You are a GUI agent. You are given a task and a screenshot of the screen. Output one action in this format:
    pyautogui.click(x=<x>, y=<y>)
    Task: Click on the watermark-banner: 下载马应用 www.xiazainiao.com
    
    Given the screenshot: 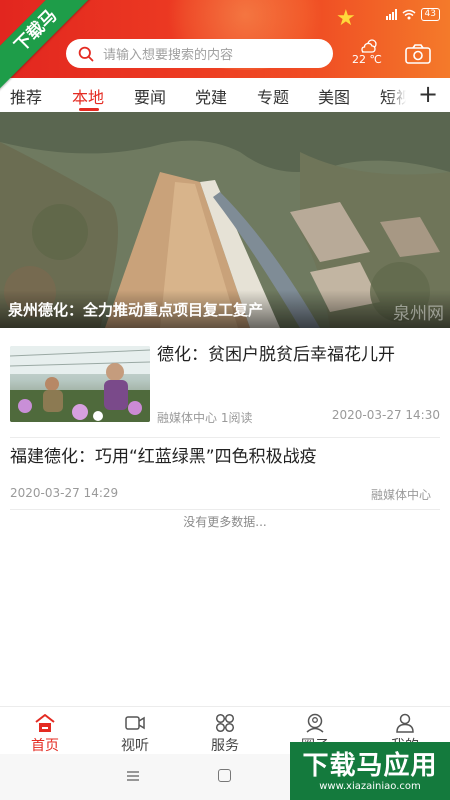 What is the action you would take?
    pyautogui.click(x=370, y=771)
    